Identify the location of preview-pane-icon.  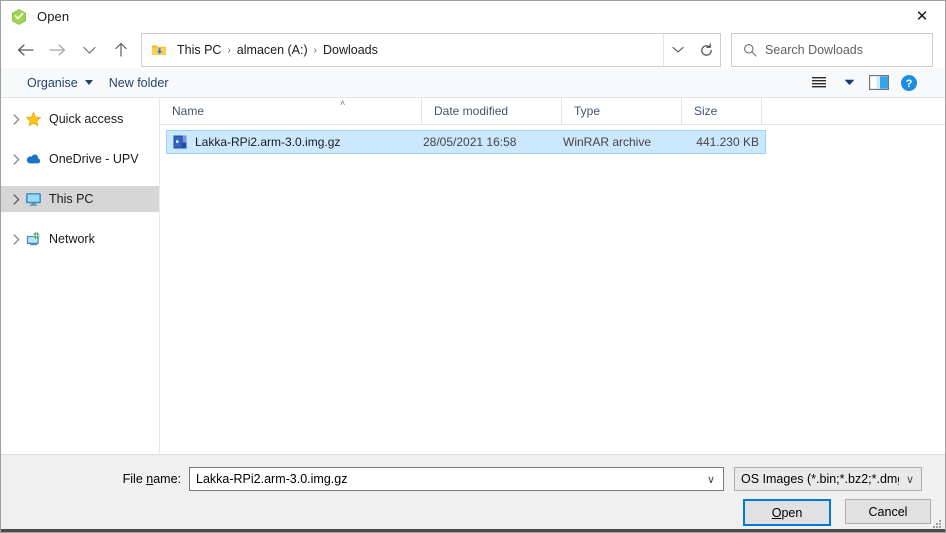
(879, 83).